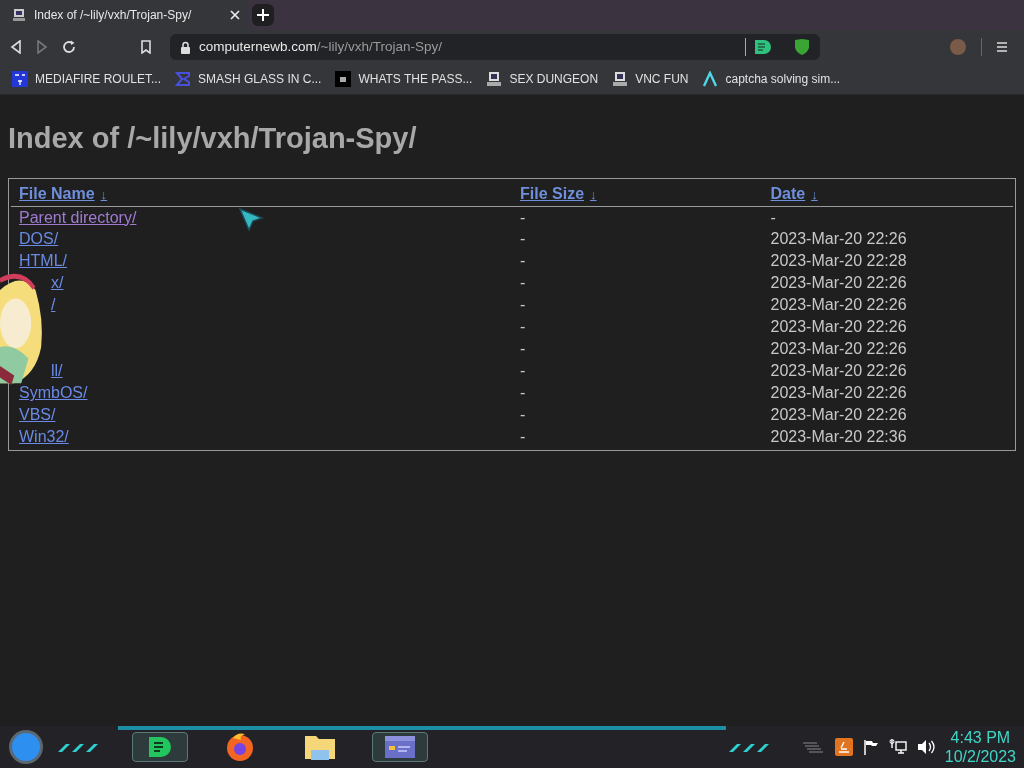  I want to click on directory-link: VBS/, so click(37, 415).